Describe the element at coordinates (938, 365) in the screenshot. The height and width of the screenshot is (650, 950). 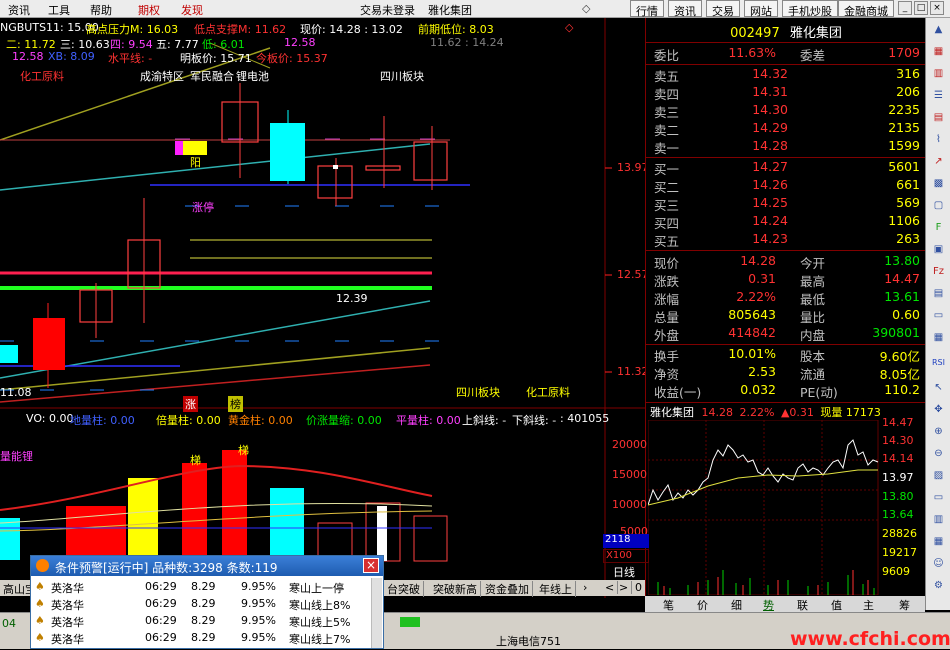
I see `rsi-icon: RSI` at that location.